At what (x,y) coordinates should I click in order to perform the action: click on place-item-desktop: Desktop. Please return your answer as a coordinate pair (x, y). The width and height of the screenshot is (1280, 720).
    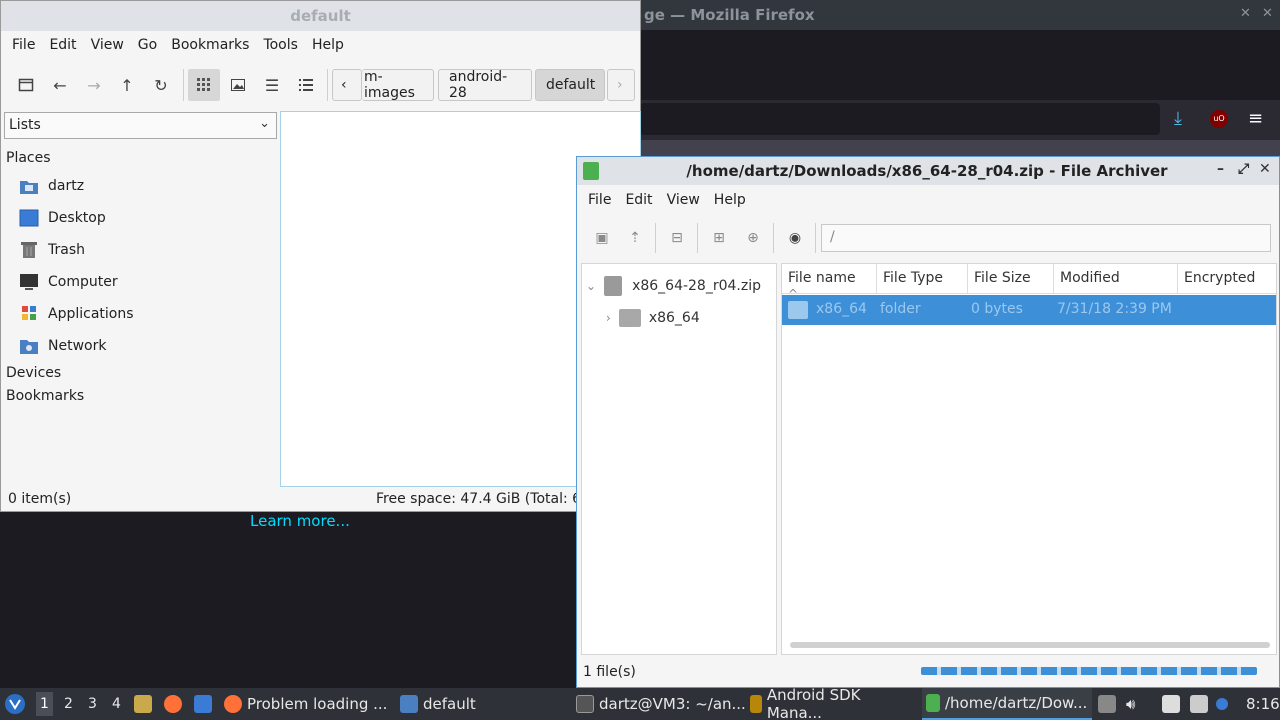
    Looking at the image, I should click on (62, 218).